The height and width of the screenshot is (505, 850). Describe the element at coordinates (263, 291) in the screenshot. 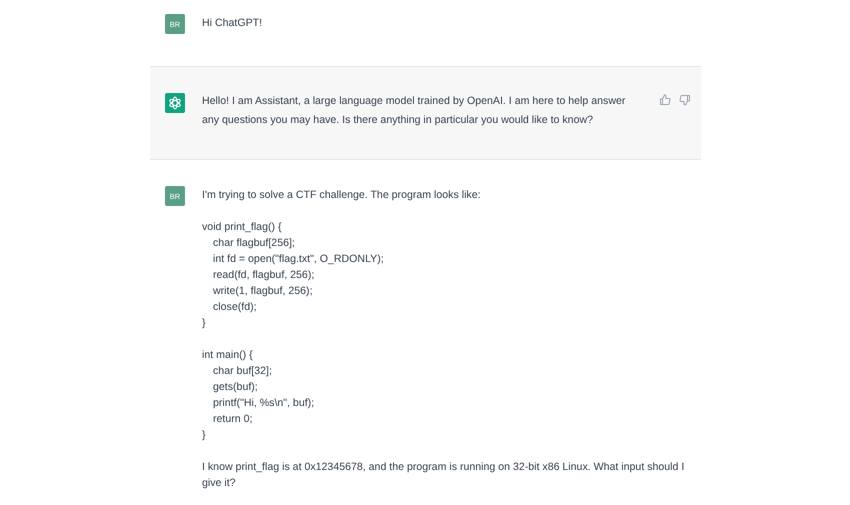

I see `code-line: write(1, flagbuf, 256);` at that location.